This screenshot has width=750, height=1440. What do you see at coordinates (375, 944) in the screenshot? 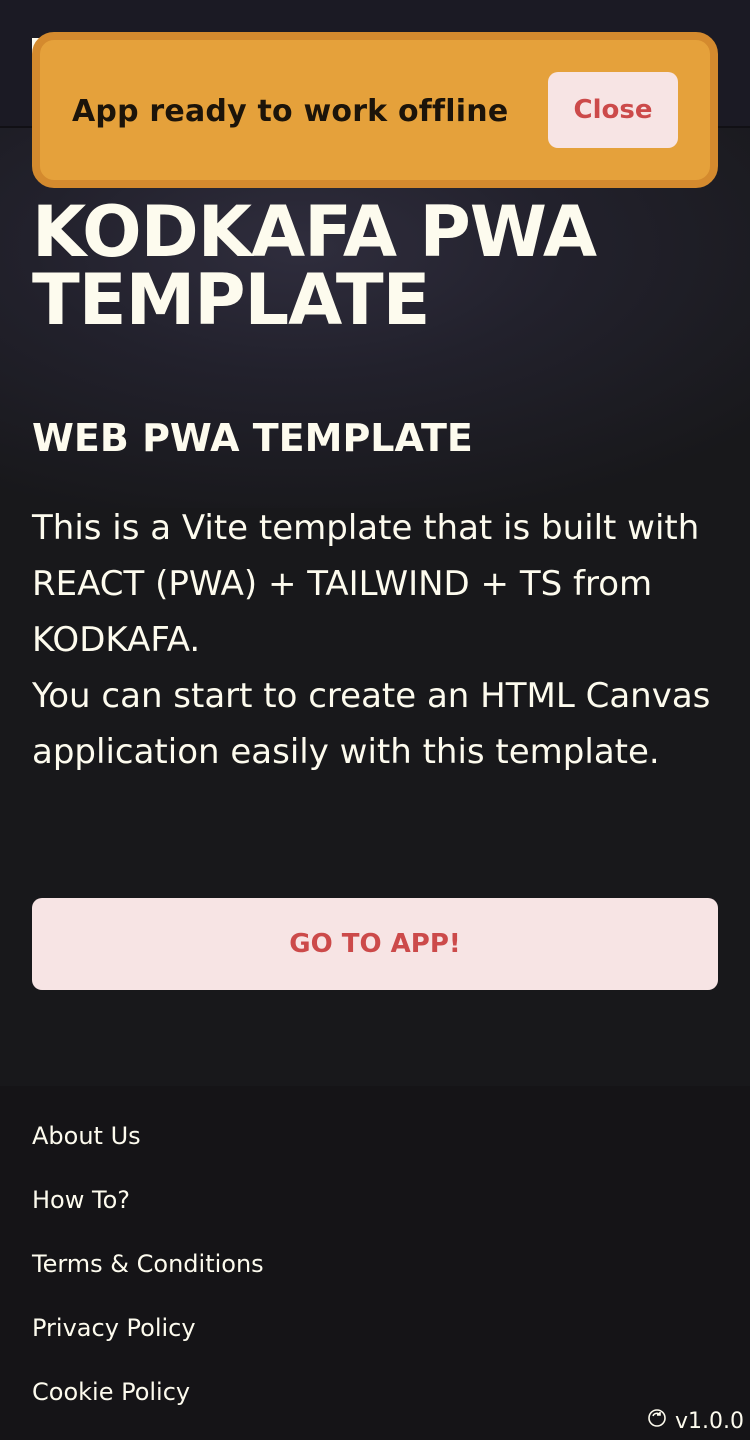
I see `go-to-app-button: GO TO APP!` at bounding box center [375, 944].